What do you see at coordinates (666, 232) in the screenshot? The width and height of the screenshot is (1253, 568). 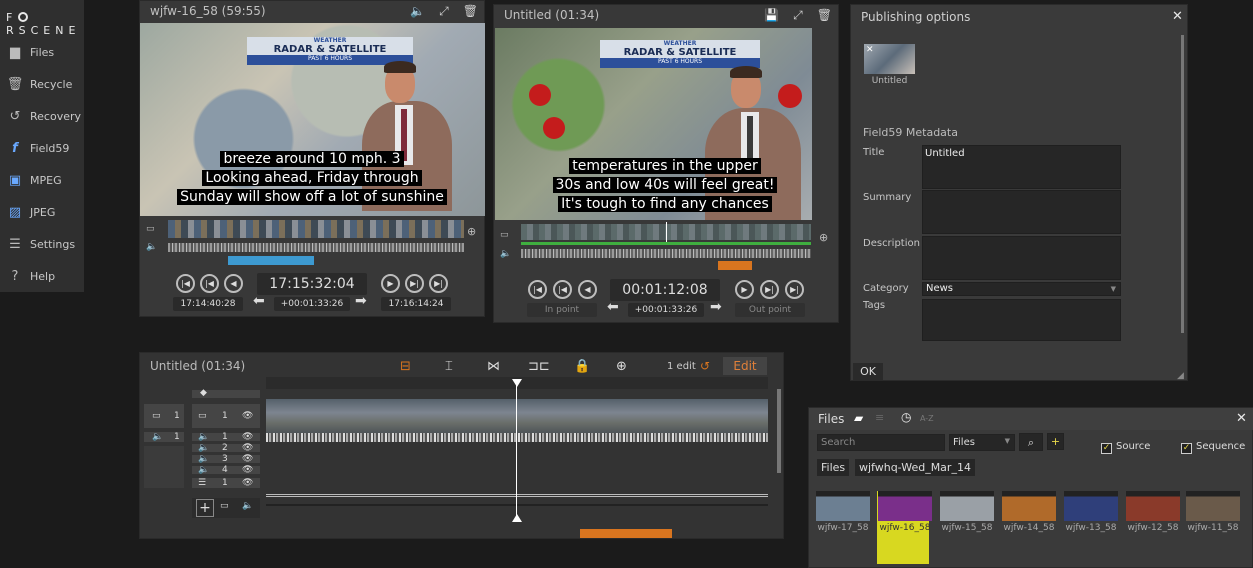 I see `program-playhead` at bounding box center [666, 232].